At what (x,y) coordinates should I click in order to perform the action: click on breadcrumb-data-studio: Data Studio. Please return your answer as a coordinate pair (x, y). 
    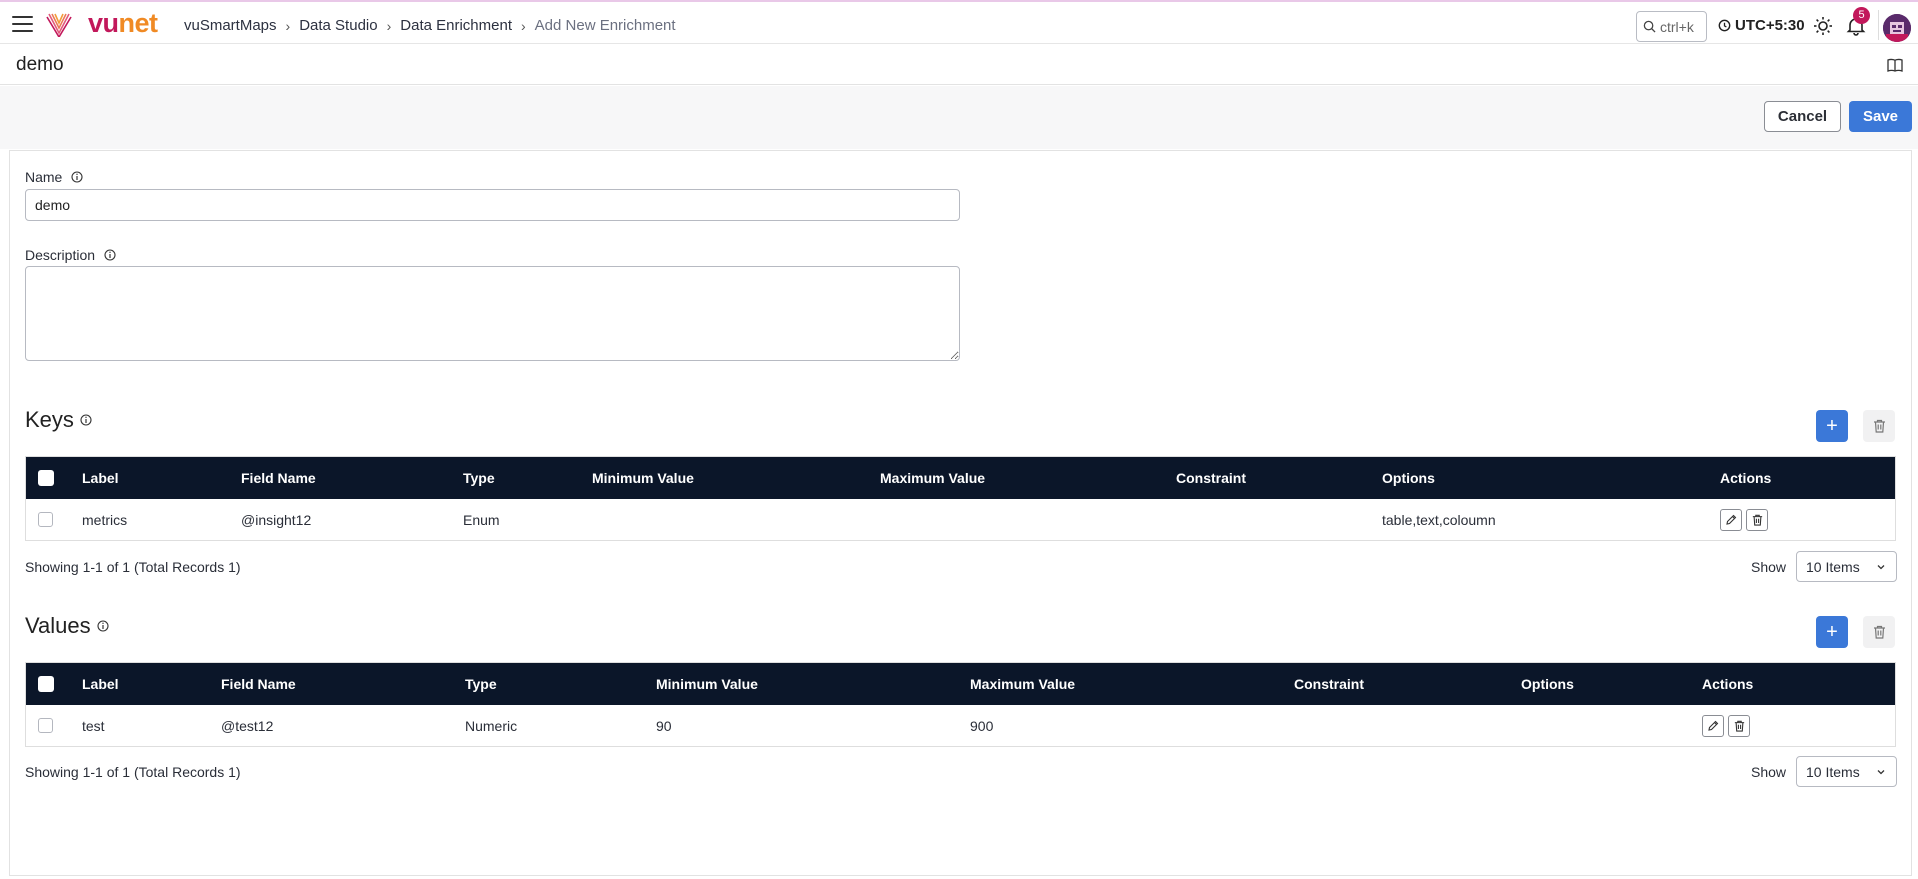
    Looking at the image, I should click on (338, 25).